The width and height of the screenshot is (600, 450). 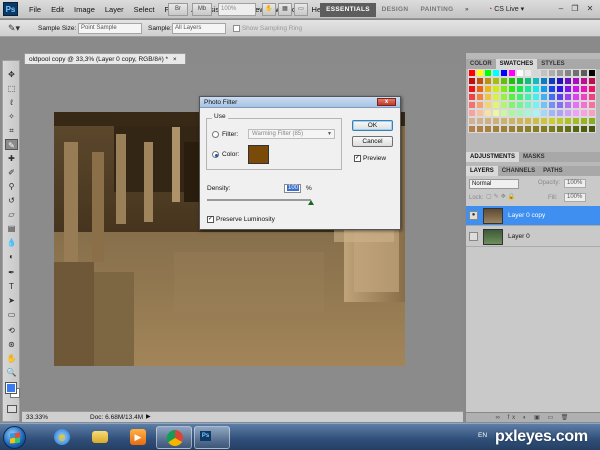 What do you see at coordinates (561, 9) in the screenshot?
I see `minimize-button: –` at bounding box center [561, 9].